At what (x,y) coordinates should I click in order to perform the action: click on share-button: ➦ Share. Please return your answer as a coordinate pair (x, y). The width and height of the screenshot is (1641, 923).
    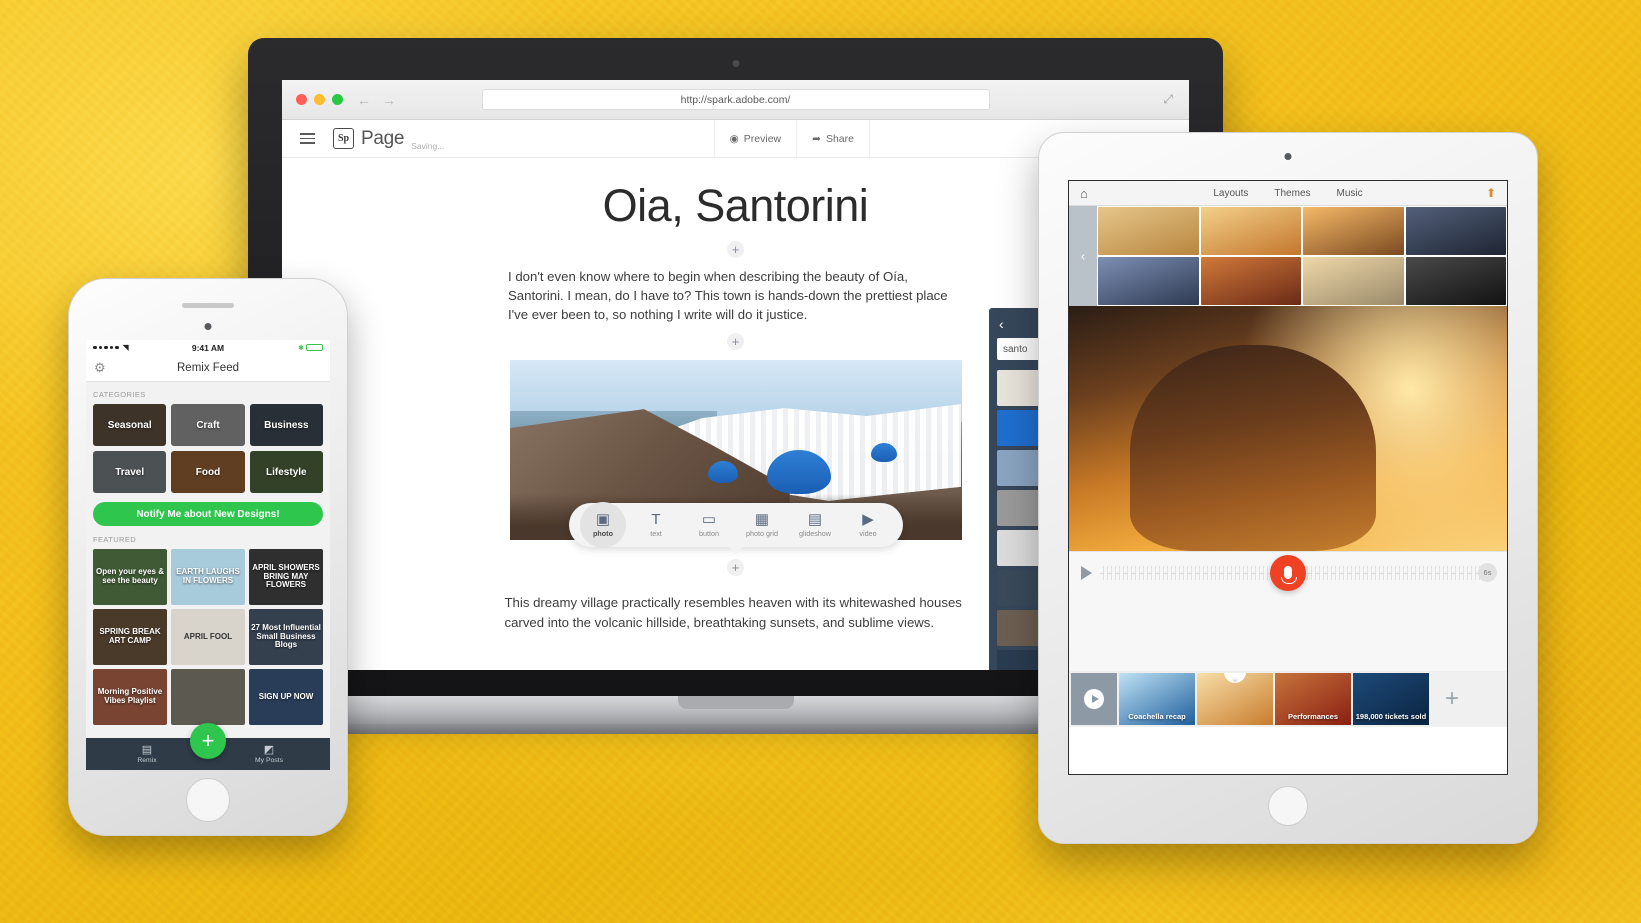
    Looking at the image, I should click on (833, 138).